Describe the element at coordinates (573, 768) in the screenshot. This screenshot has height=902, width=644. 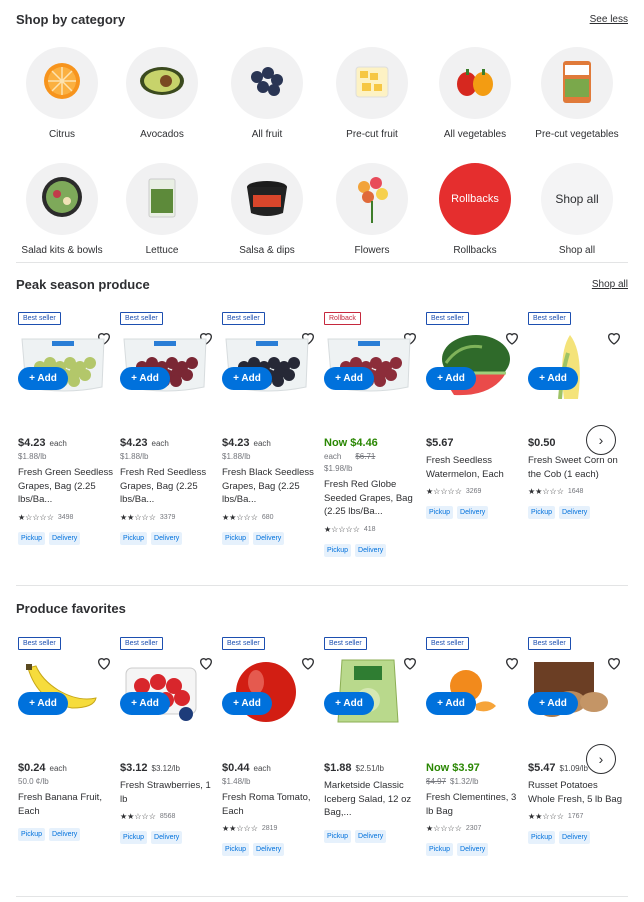
I see `price-each: $1.09/lb` at that location.